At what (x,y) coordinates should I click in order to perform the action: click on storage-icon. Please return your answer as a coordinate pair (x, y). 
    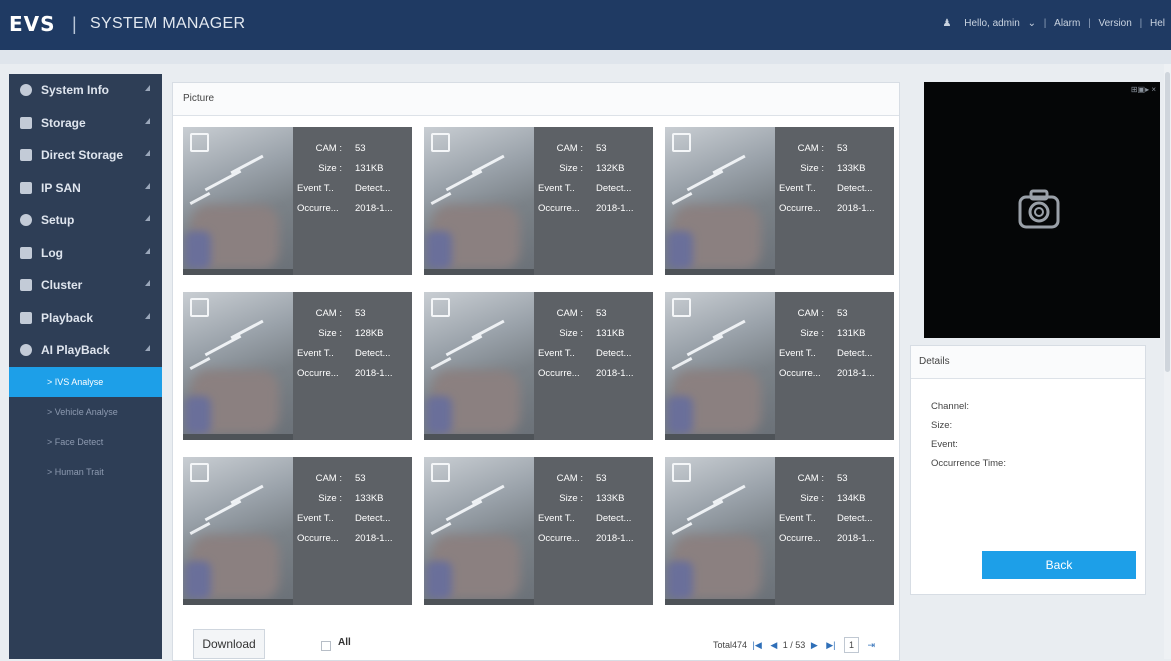
    Looking at the image, I should click on (26, 122).